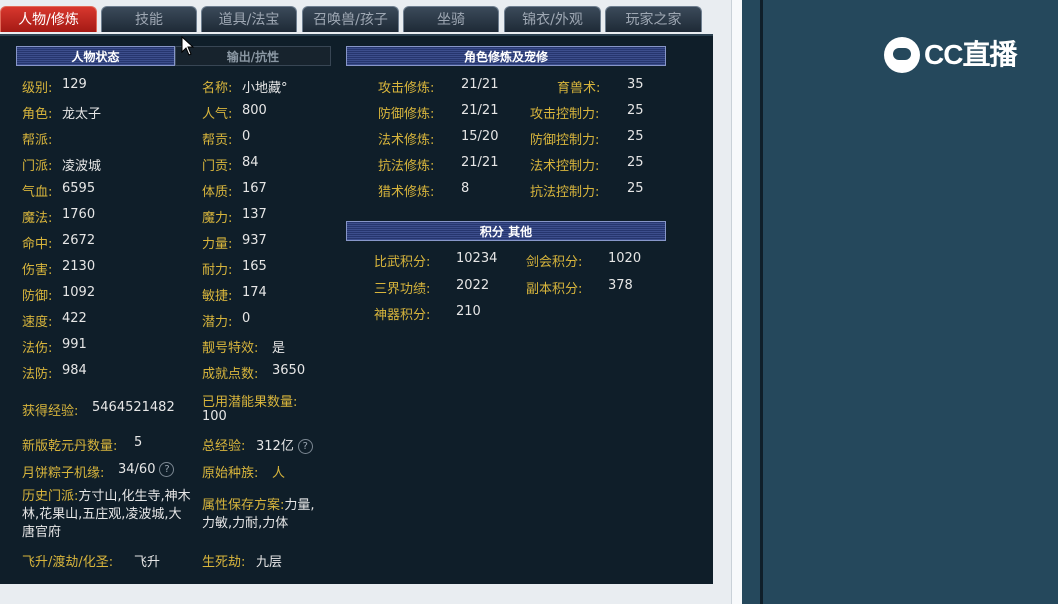  I want to click on stat-label: 潜力:, so click(217, 322).